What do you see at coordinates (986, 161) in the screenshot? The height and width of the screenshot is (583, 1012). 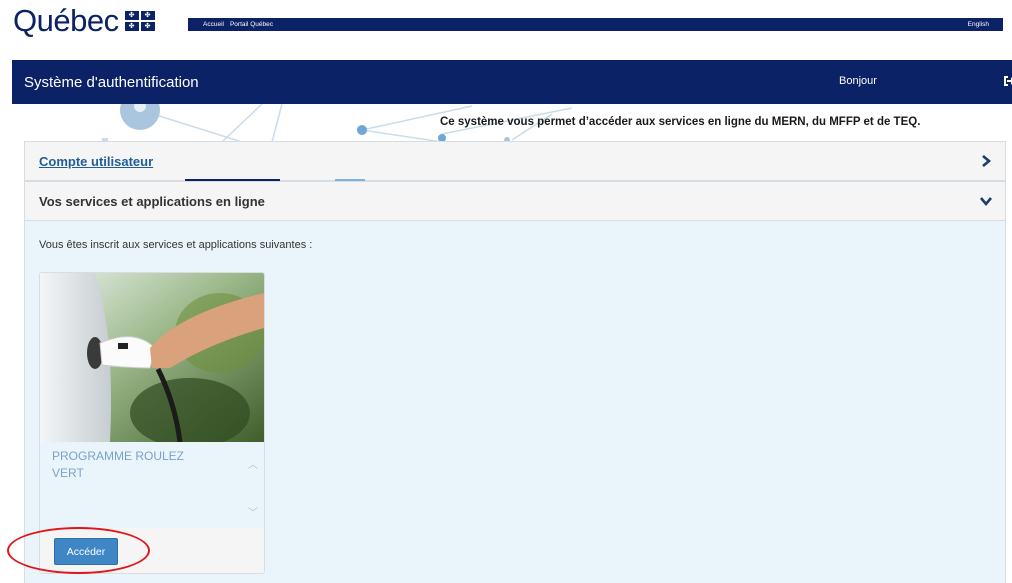 I see `chevron-right-icon` at bounding box center [986, 161].